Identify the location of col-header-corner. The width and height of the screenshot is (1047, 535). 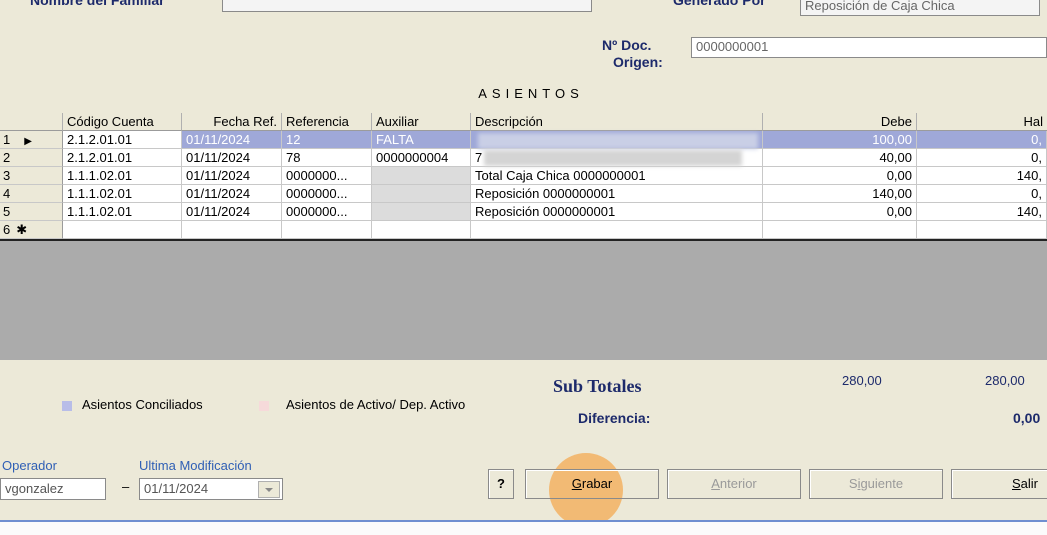
(31, 122).